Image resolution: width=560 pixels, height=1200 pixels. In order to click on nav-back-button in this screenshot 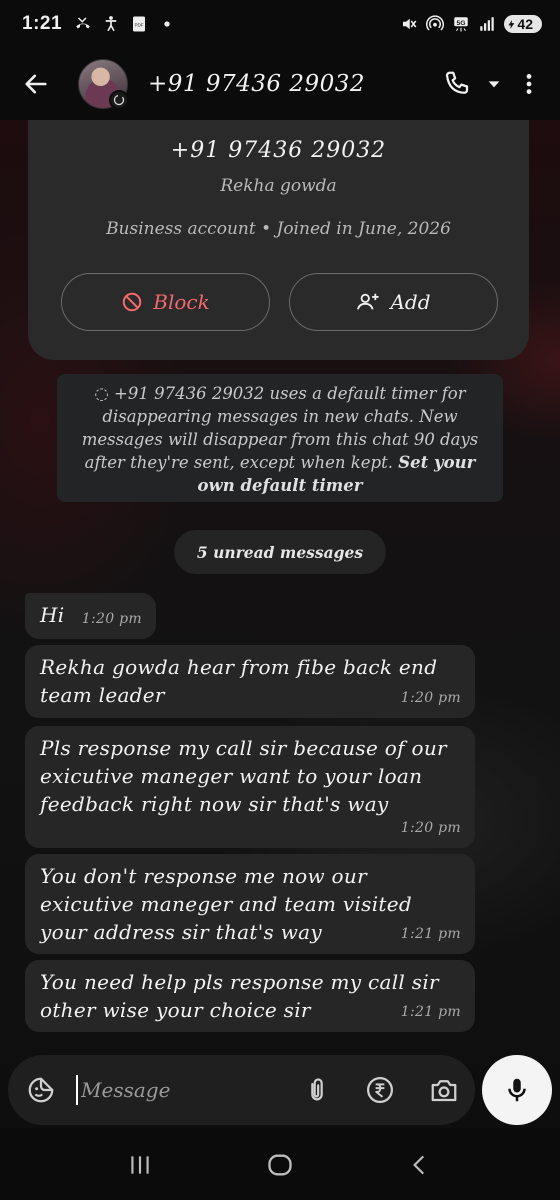, I will do `click(420, 1165)`.